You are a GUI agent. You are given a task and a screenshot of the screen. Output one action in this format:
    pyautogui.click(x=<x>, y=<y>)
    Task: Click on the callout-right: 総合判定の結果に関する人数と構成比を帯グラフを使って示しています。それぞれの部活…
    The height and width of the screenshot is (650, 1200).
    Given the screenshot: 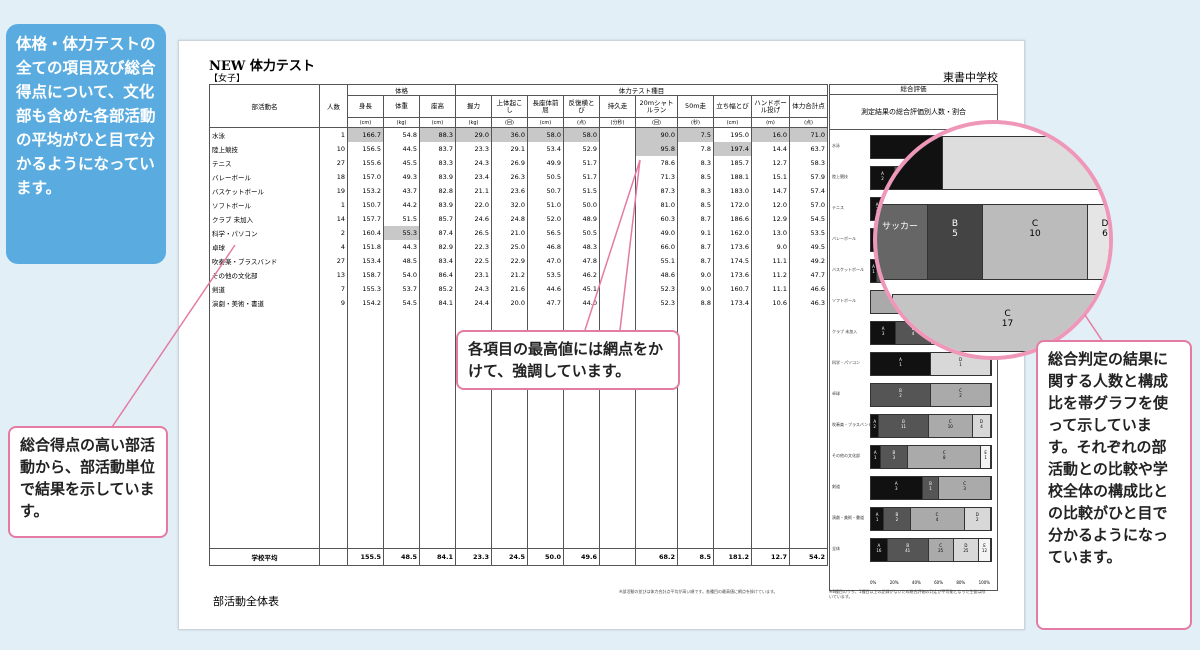 What is the action you would take?
    pyautogui.click(x=1114, y=485)
    